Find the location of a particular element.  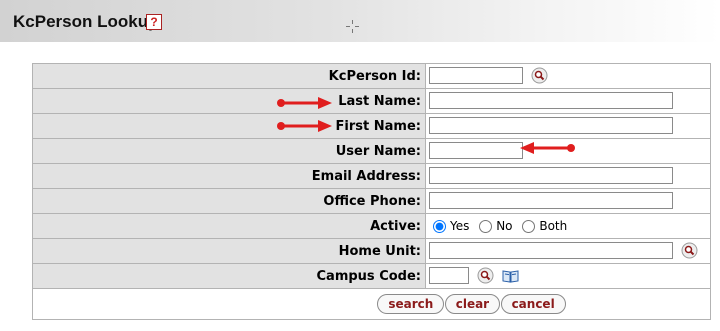

row-email-address: Email Address: is located at coordinates (371, 176).